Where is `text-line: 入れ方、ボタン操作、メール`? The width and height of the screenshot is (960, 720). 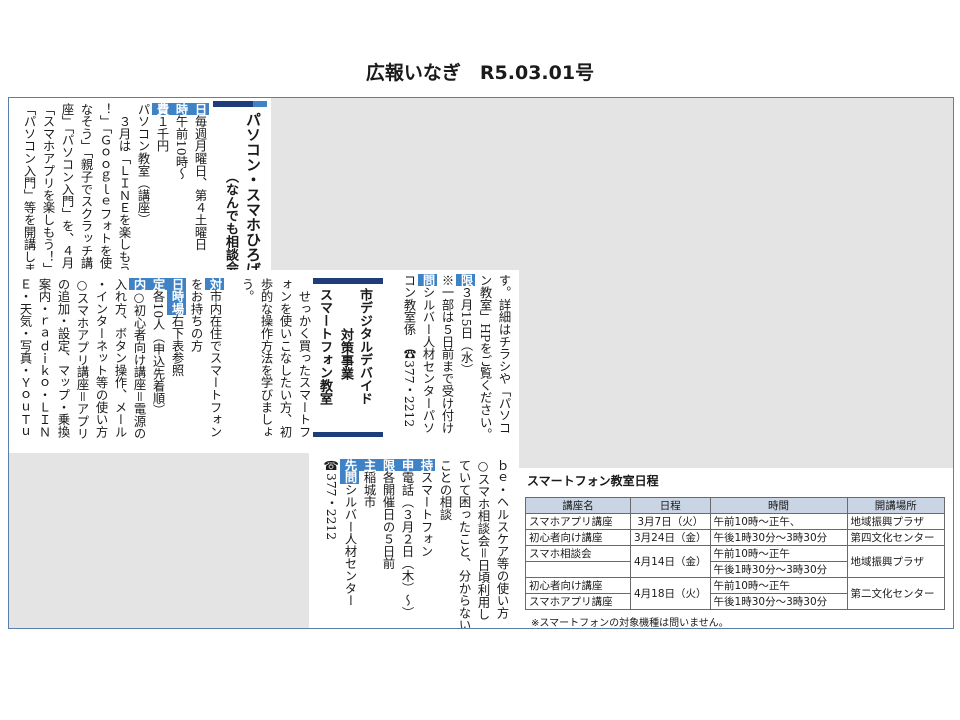 text-line: 入れ方、ボタン操作、メール is located at coordinates (119, 365).